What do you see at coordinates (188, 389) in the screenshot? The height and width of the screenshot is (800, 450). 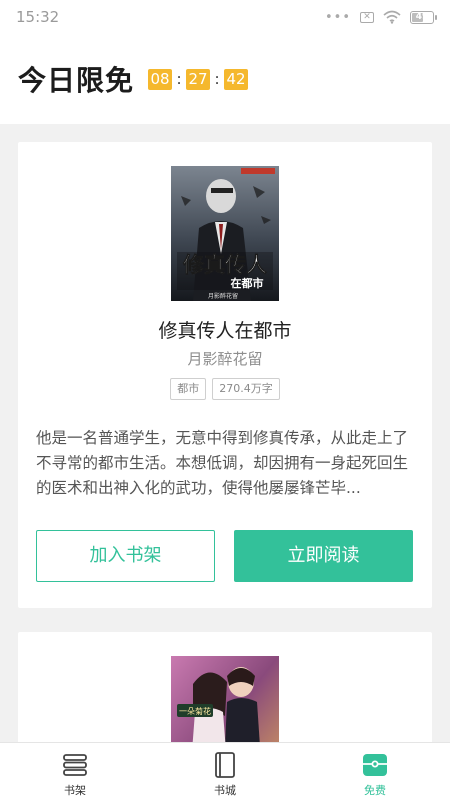 I see `book-category-tag: 都市` at bounding box center [188, 389].